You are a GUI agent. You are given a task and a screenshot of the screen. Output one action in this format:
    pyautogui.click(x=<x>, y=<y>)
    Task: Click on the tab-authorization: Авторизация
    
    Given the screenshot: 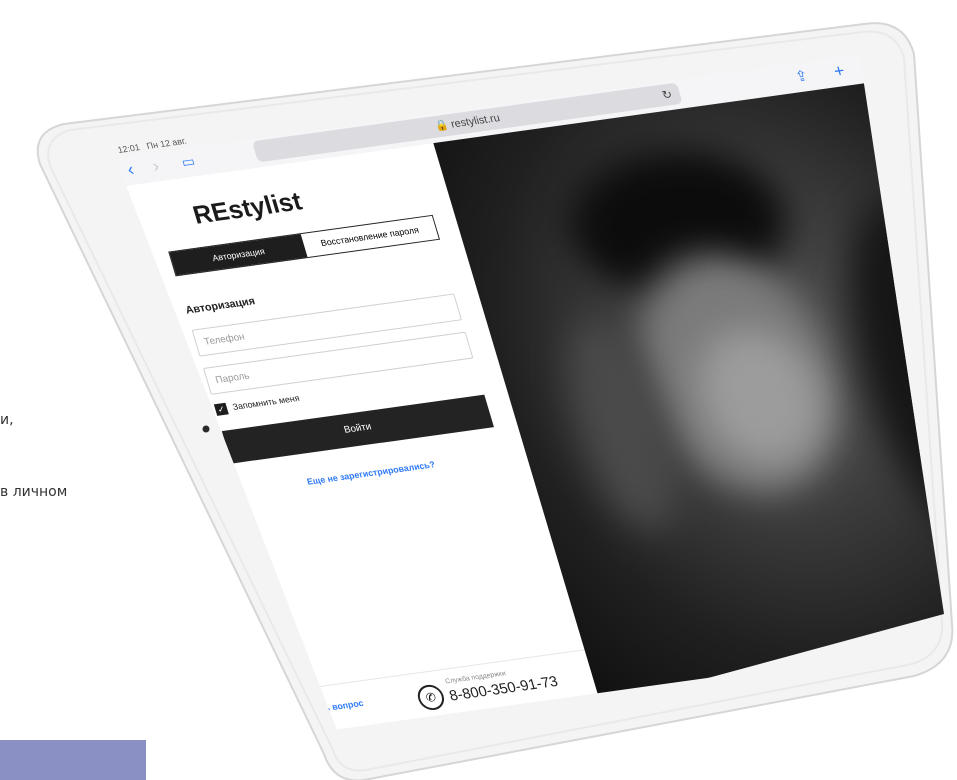 What is the action you would take?
    pyautogui.click(x=238, y=255)
    